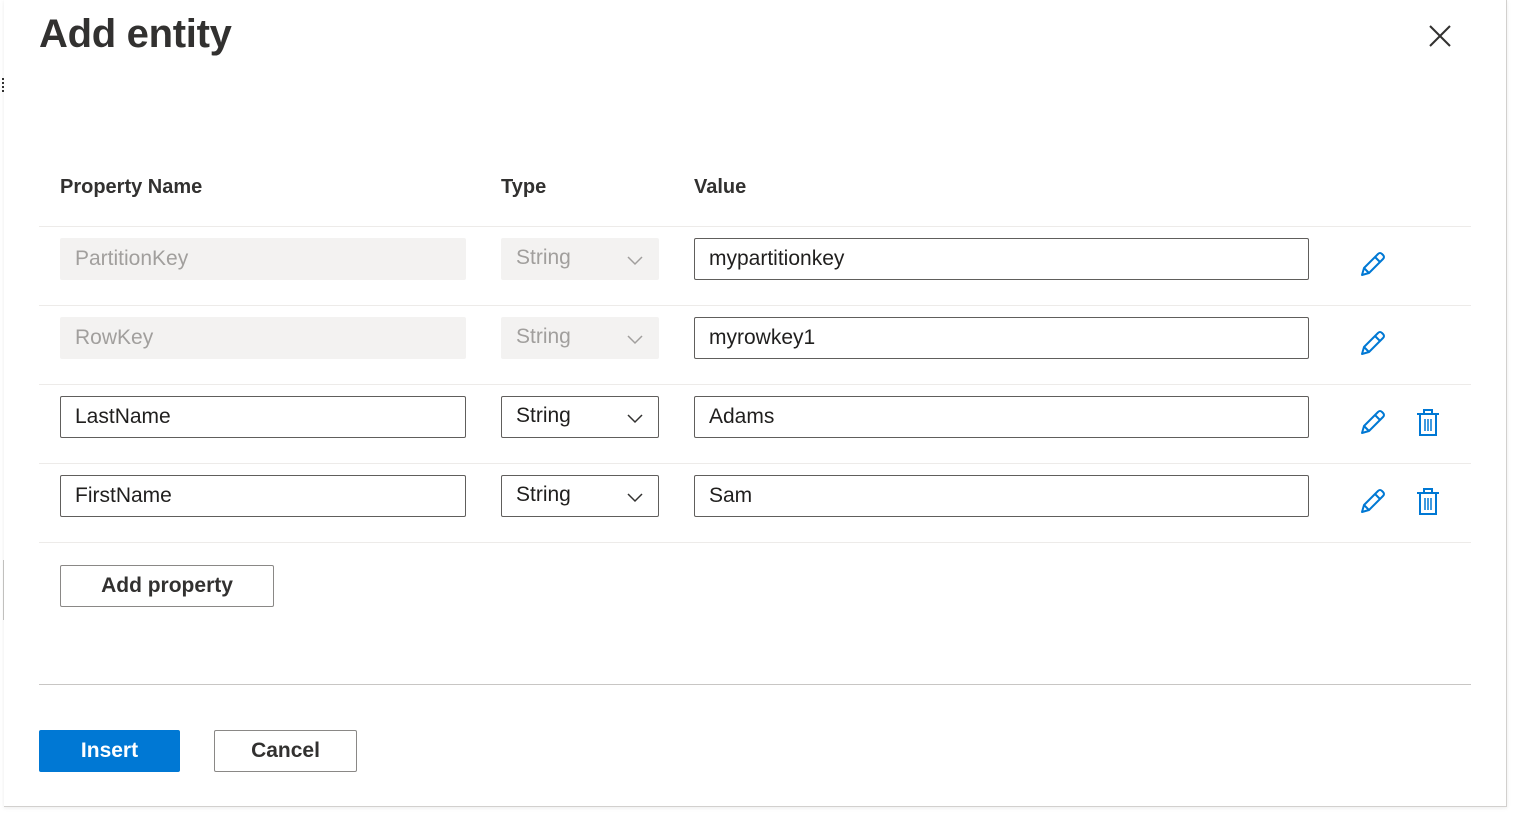 The width and height of the screenshot is (1516, 814). I want to click on property-name-field: RowKey, so click(263, 338).